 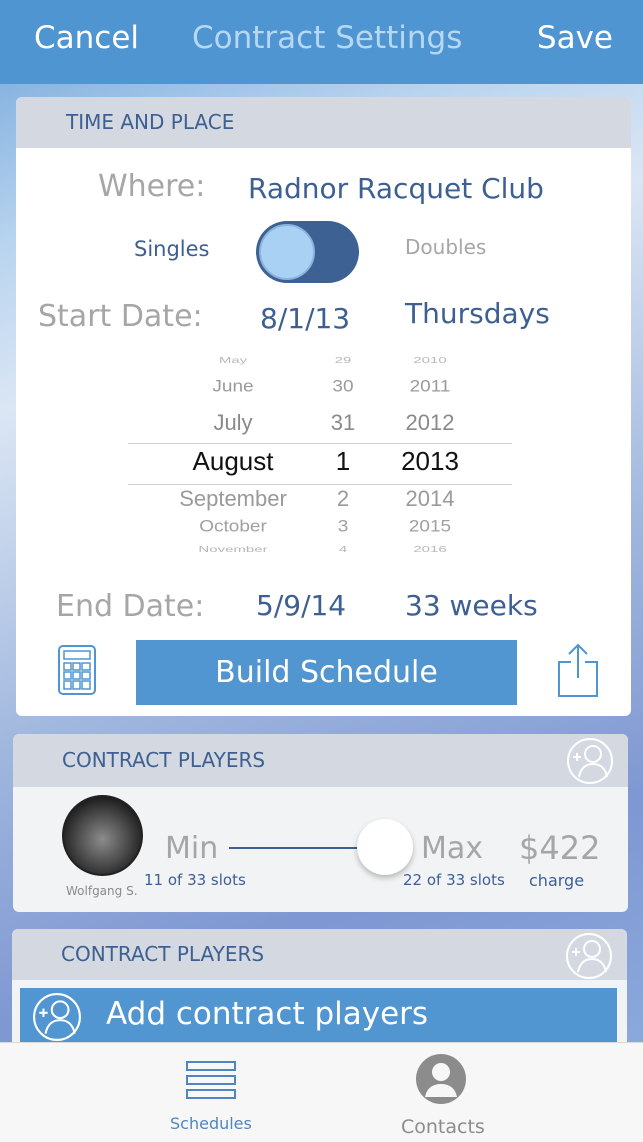 I want to click on section-header-time-place: TIME AND PLACE, so click(x=323, y=122).